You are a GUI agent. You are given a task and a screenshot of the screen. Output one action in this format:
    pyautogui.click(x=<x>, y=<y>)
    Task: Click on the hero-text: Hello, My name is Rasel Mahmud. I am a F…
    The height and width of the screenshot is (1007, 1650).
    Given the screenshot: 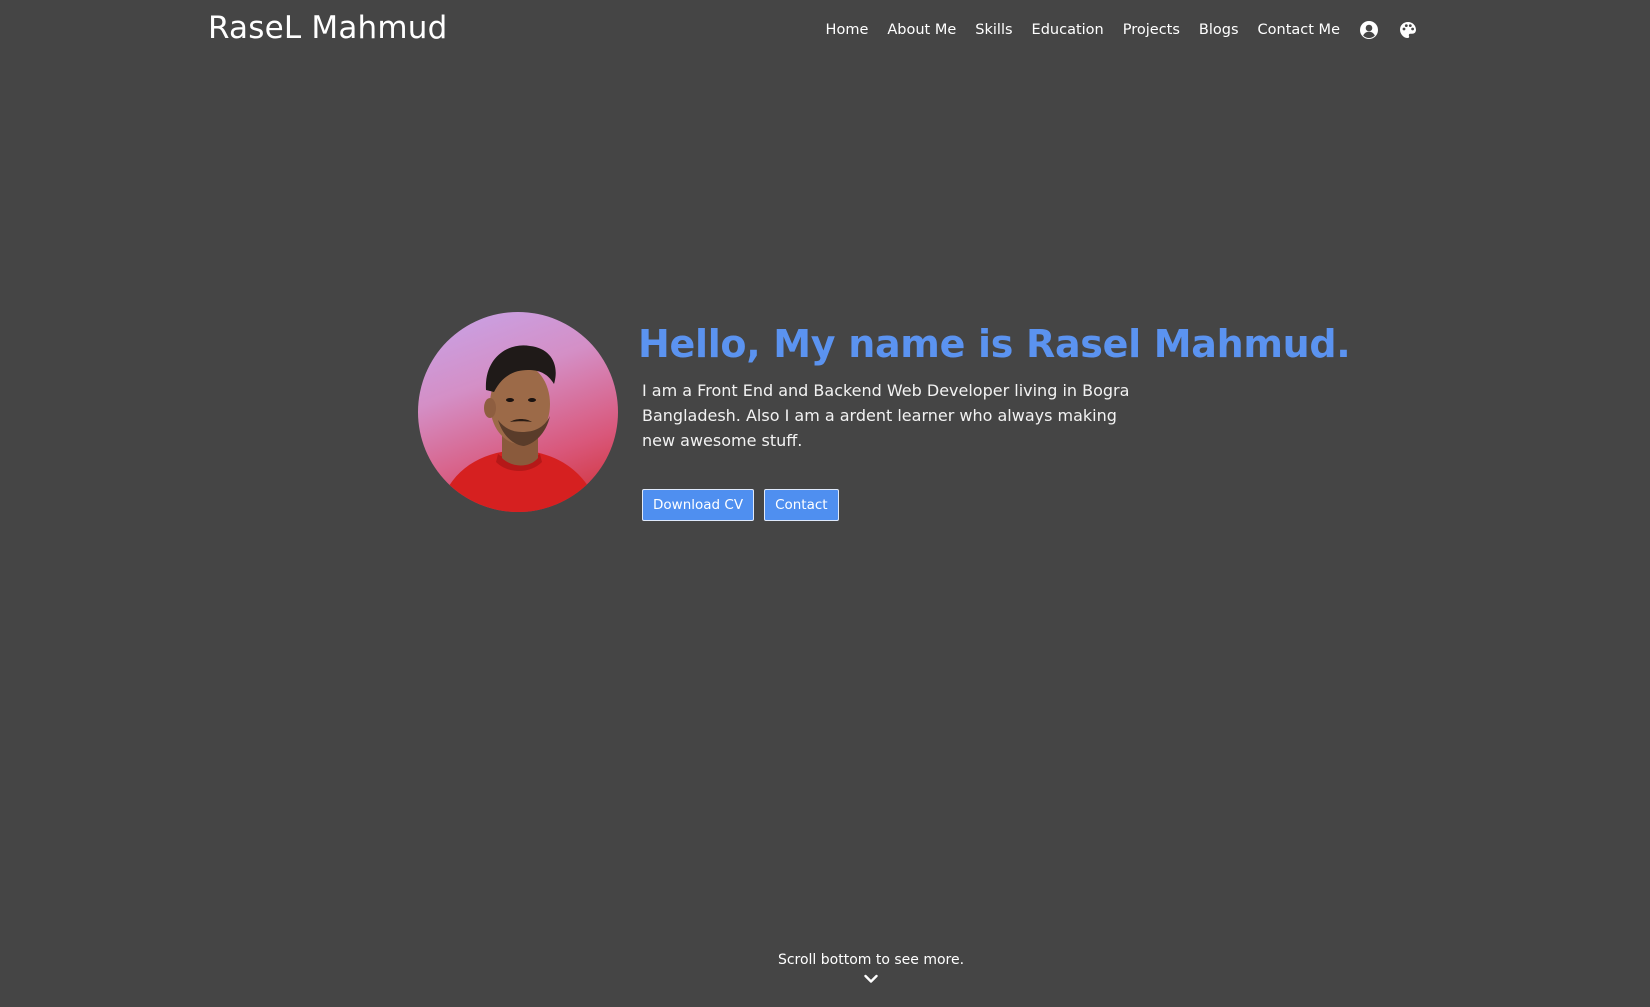 What is the action you would take?
    pyautogui.click(x=994, y=416)
    